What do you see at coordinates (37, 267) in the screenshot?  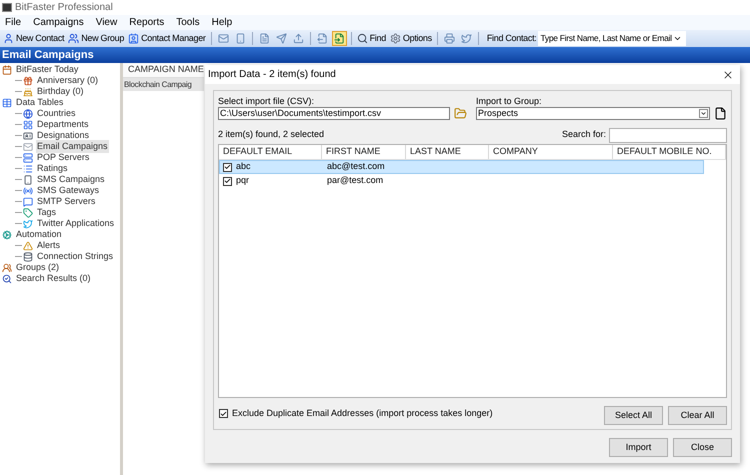 I see `tree-item: Groups (2)` at bounding box center [37, 267].